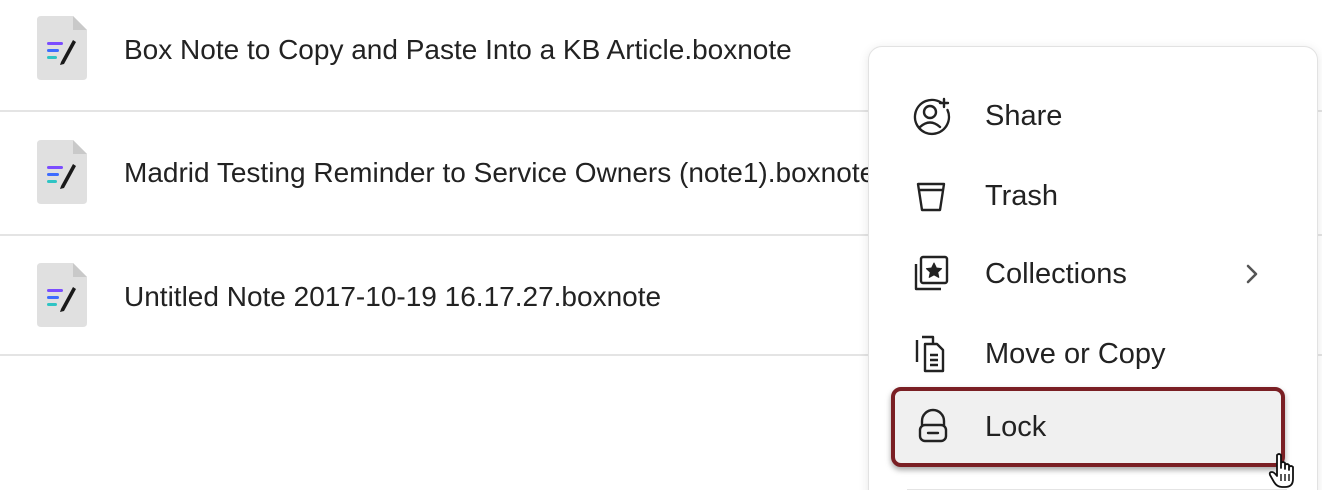  What do you see at coordinates (931, 197) in the screenshot?
I see `trash-icon` at bounding box center [931, 197].